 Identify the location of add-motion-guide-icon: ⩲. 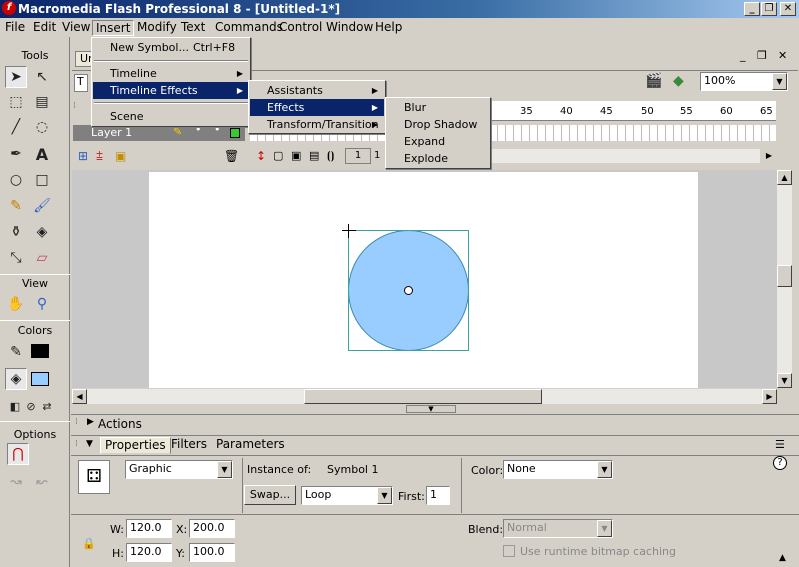
(99, 156).